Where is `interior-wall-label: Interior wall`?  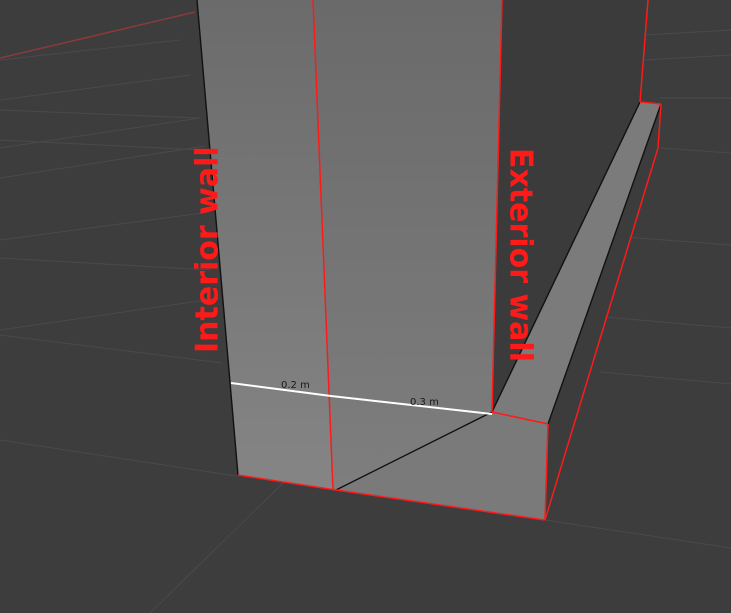 interior-wall-label: Interior wall is located at coordinates (207, 249).